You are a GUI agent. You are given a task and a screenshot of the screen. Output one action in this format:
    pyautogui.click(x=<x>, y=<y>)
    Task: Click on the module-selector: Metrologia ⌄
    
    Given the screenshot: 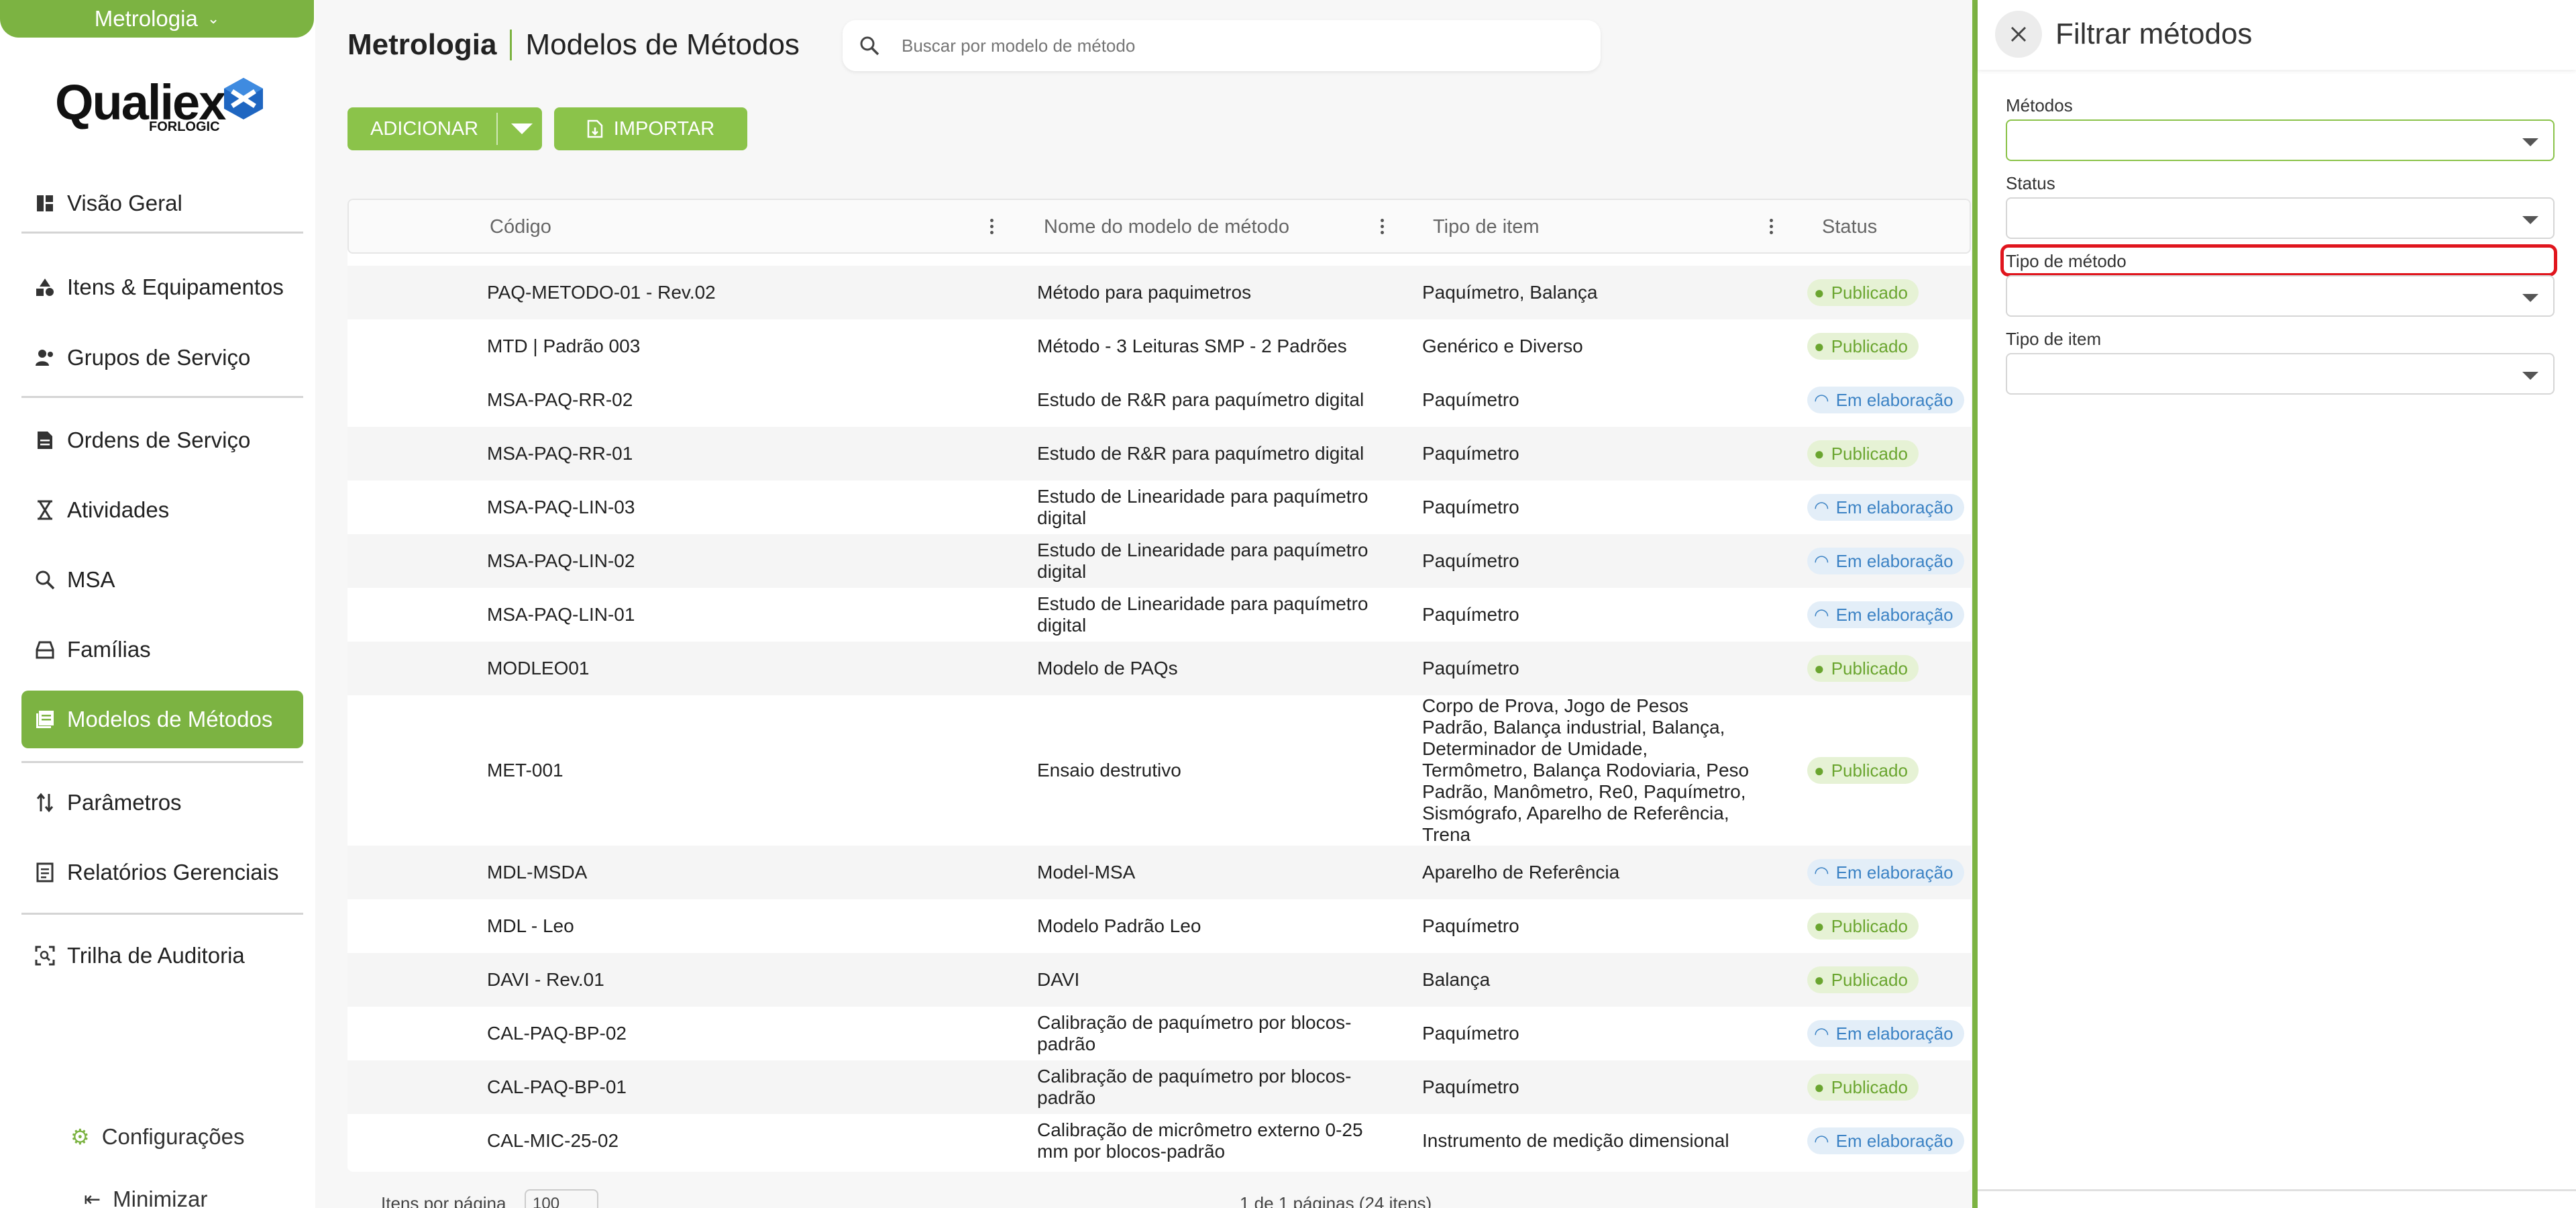 What is the action you would take?
    pyautogui.click(x=157, y=19)
    